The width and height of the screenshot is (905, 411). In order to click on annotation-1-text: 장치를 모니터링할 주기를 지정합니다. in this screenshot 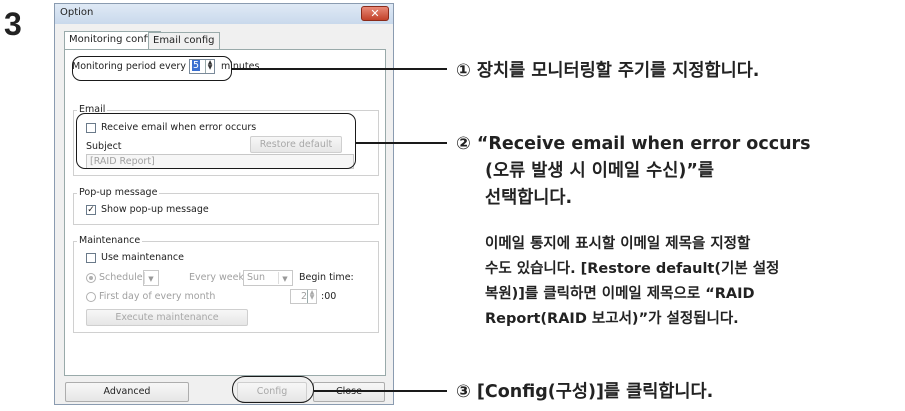, I will do `click(618, 71)`.